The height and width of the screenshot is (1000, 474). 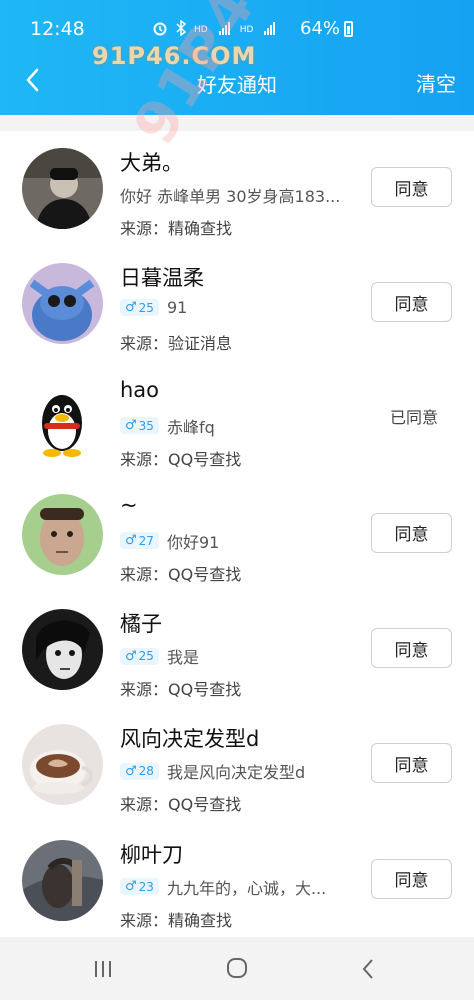 What do you see at coordinates (349, 28) in the screenshot?
I see `battery-icon` at bounding box center [349, 28].